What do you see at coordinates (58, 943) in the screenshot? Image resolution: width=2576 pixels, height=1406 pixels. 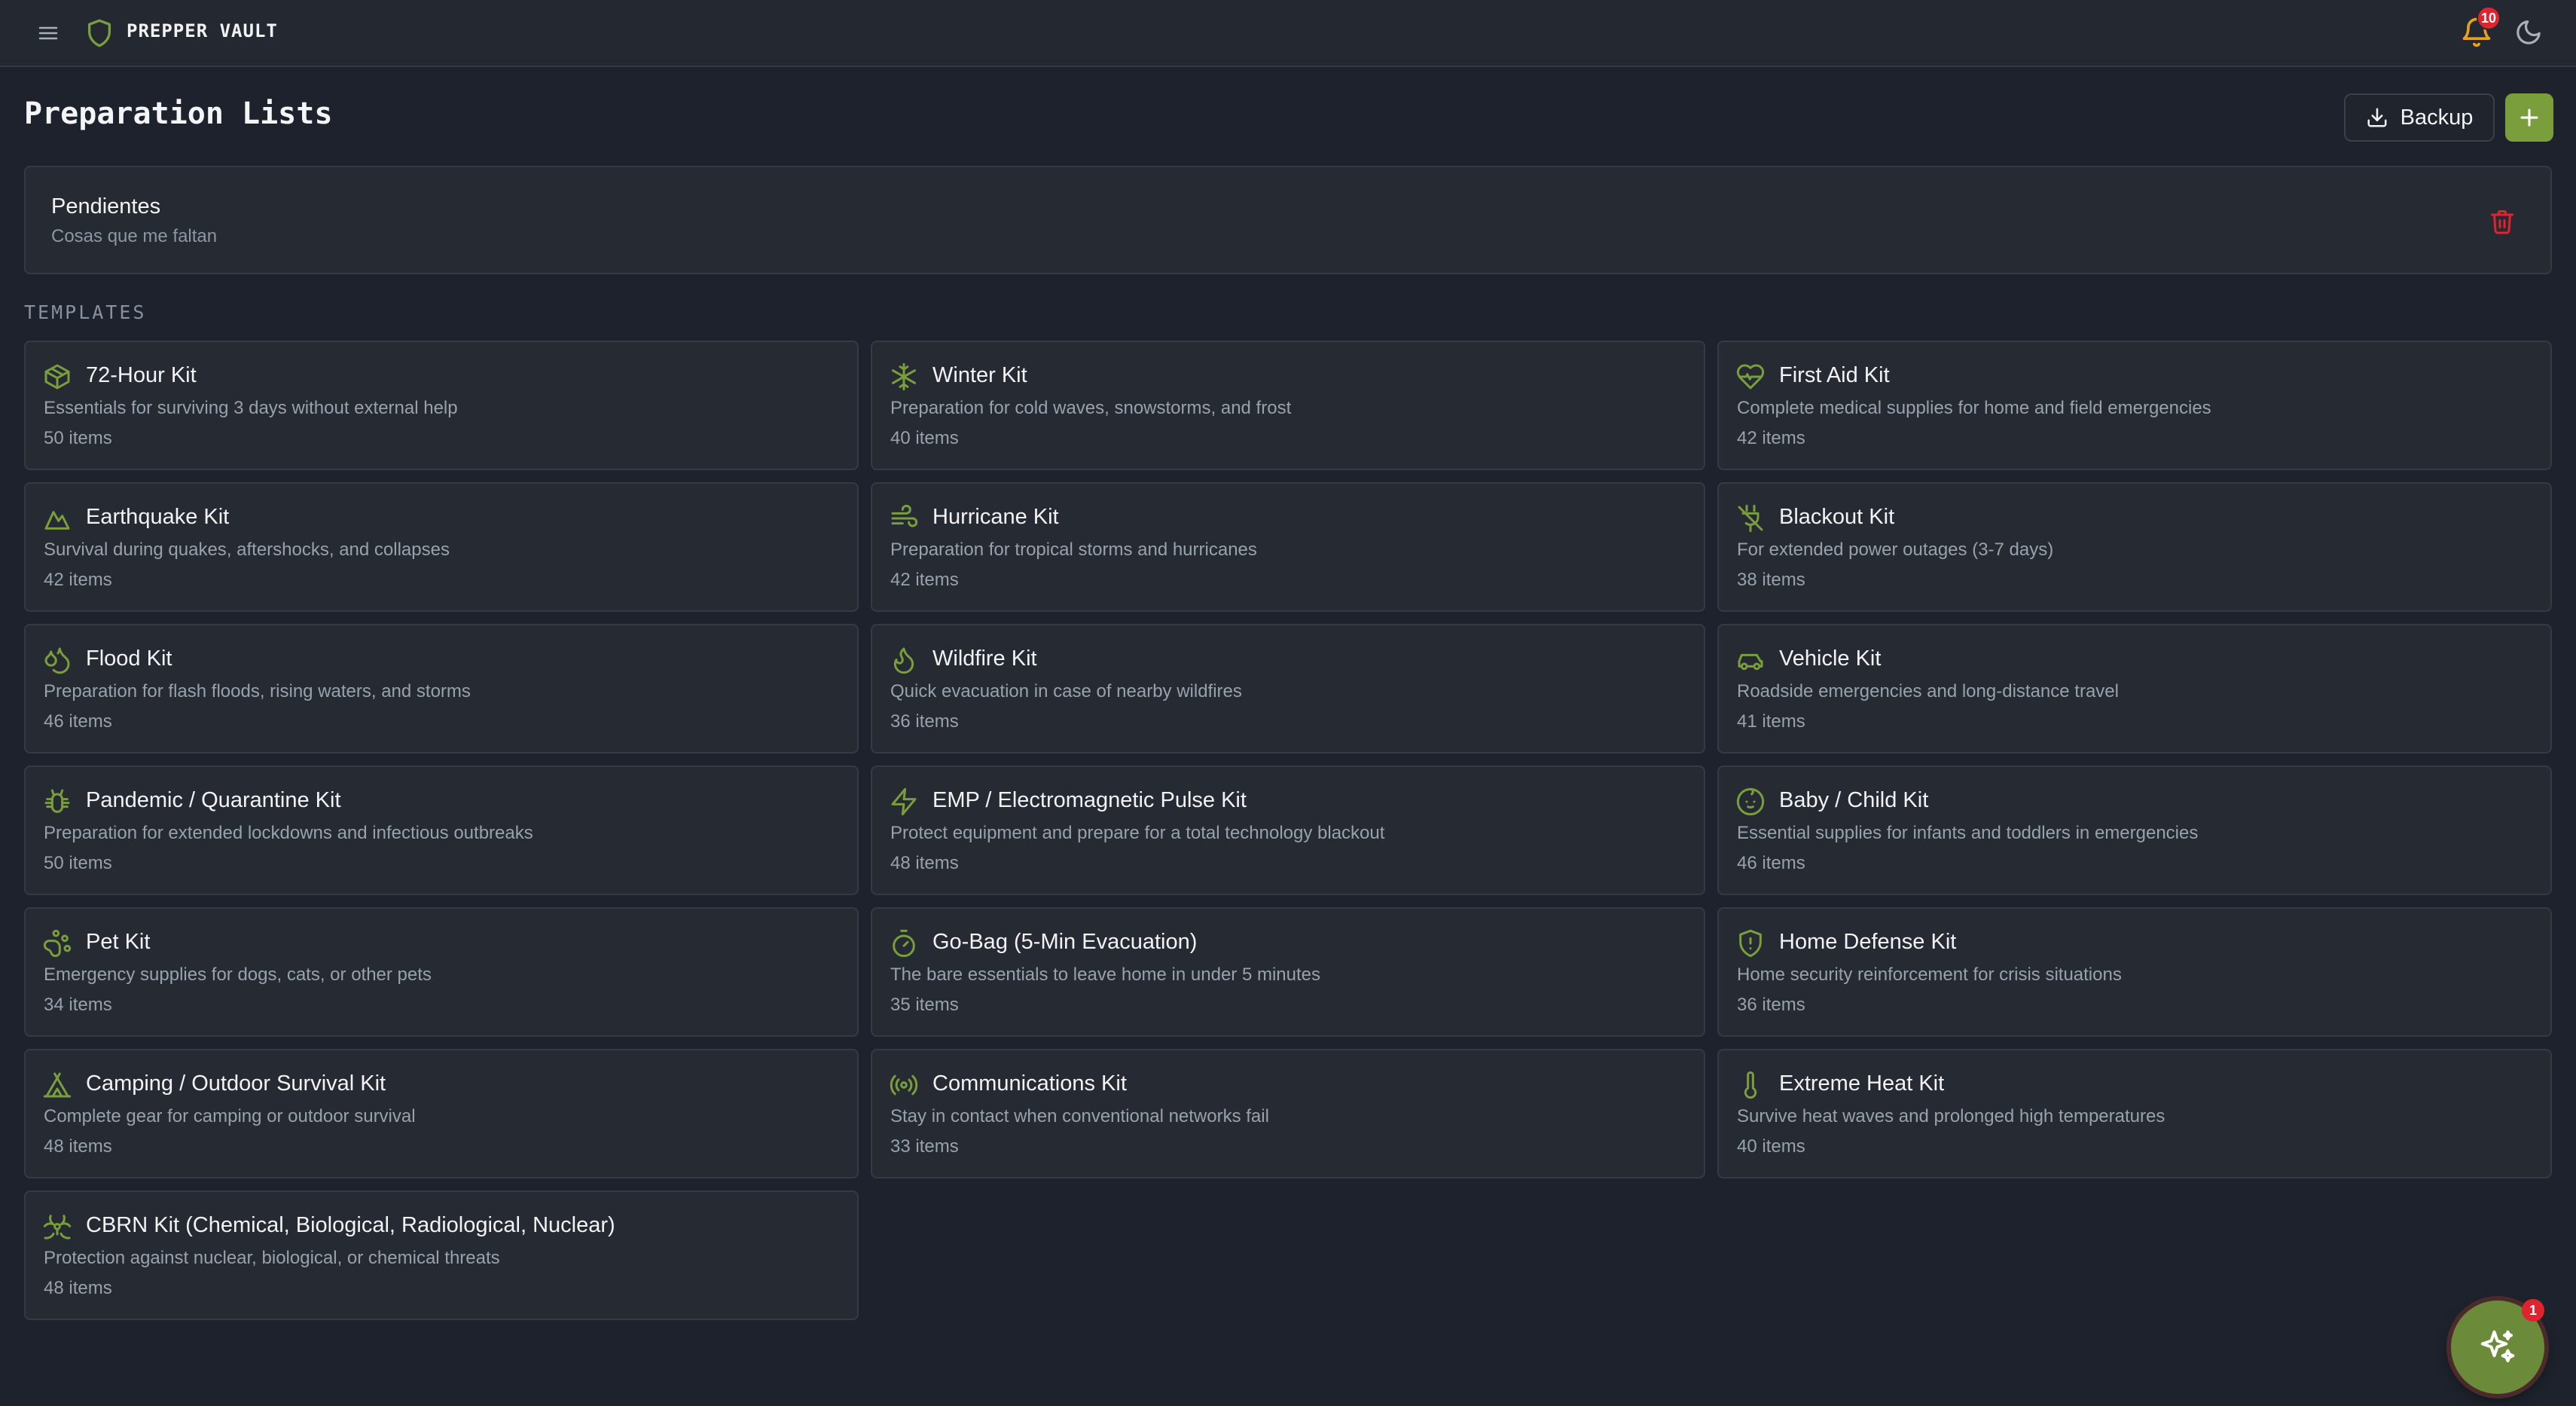 I see `paw-icon` at bounding box center [58, 943].